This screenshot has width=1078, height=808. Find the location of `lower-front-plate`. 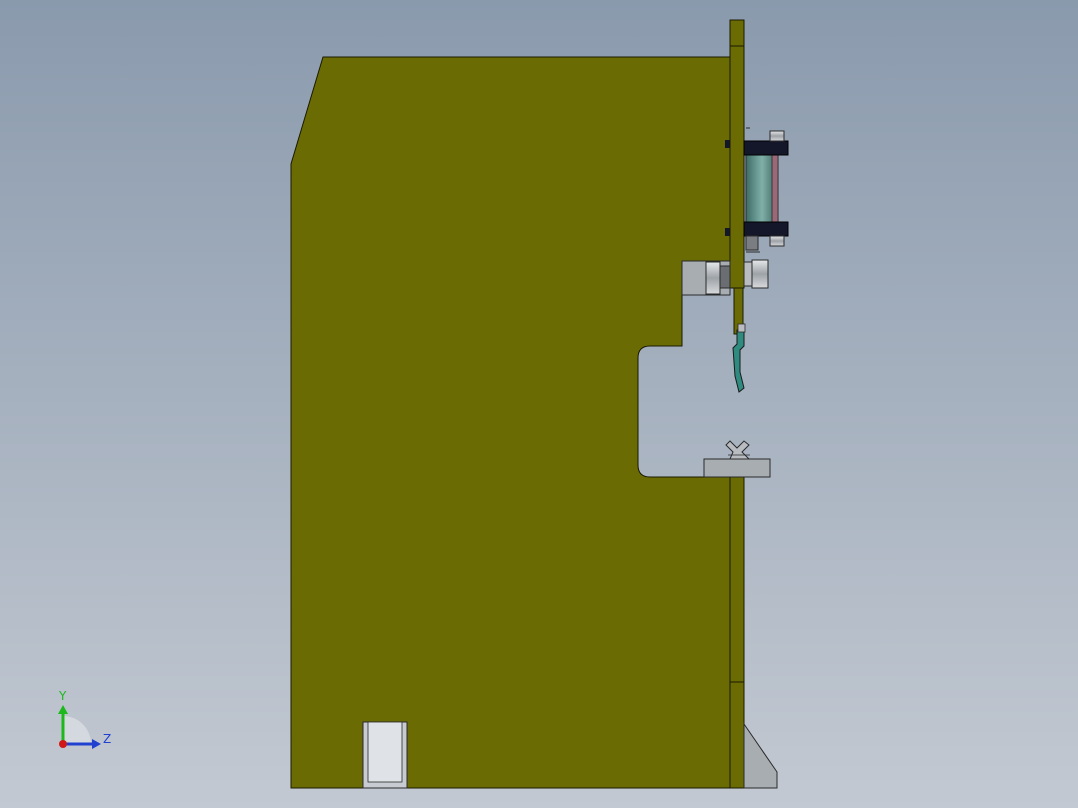

lower-front-plate is located at coordinates (737, 632).